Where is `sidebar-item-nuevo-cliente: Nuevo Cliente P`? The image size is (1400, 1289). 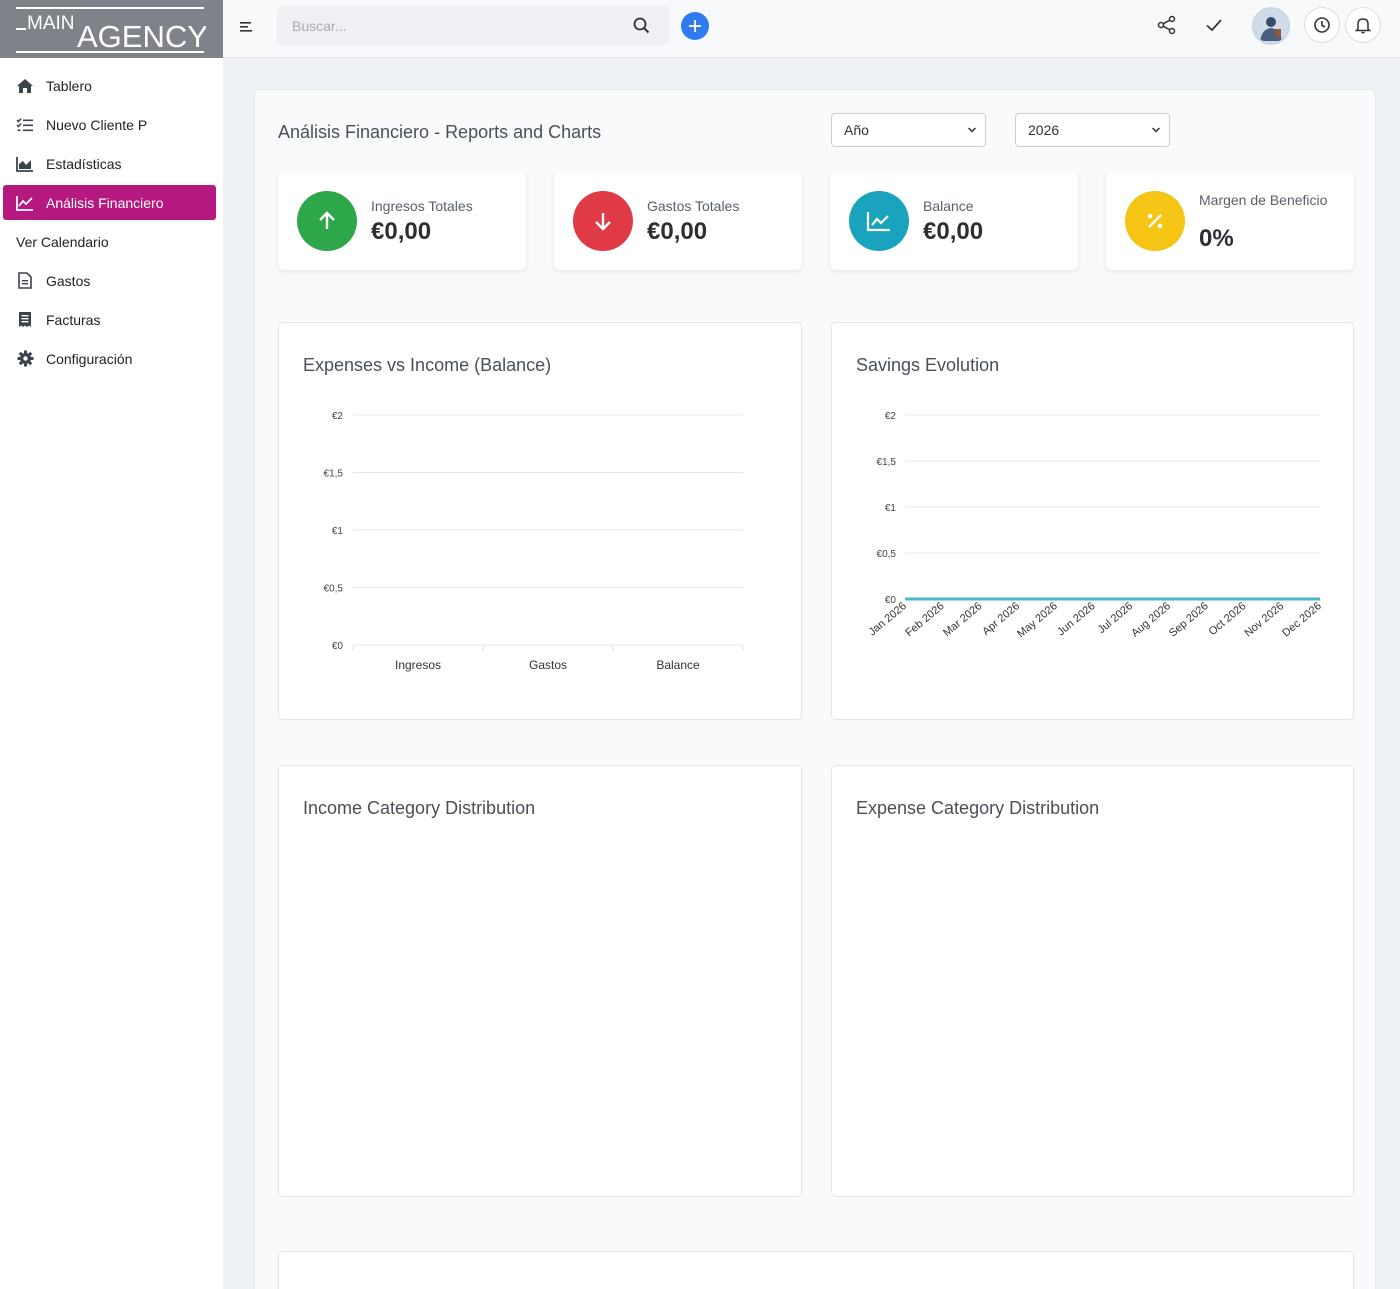 sidebar-item-nuevo-cliente: Nuevo Cliente P is located at coordinates (109, 124).